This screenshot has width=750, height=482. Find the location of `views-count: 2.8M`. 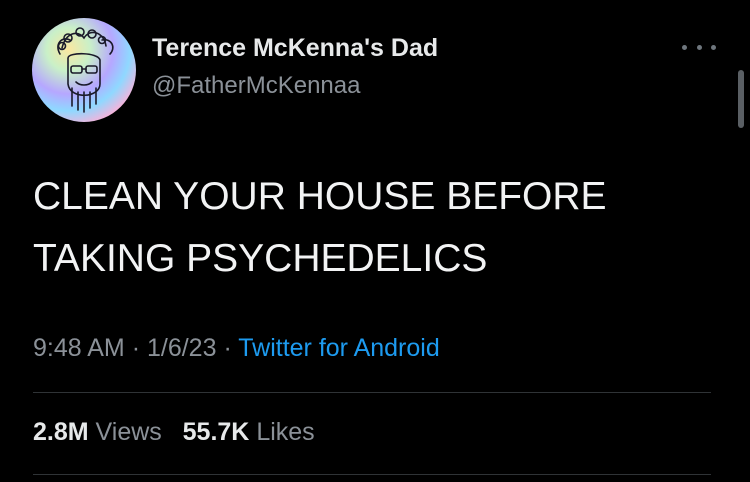

views-count: 2.8M is located at coordinates (61, 432).